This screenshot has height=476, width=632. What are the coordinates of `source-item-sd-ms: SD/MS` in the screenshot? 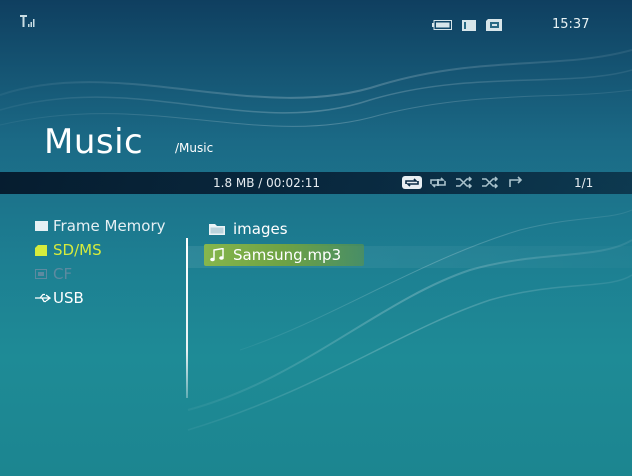 It's located at (100, 250).